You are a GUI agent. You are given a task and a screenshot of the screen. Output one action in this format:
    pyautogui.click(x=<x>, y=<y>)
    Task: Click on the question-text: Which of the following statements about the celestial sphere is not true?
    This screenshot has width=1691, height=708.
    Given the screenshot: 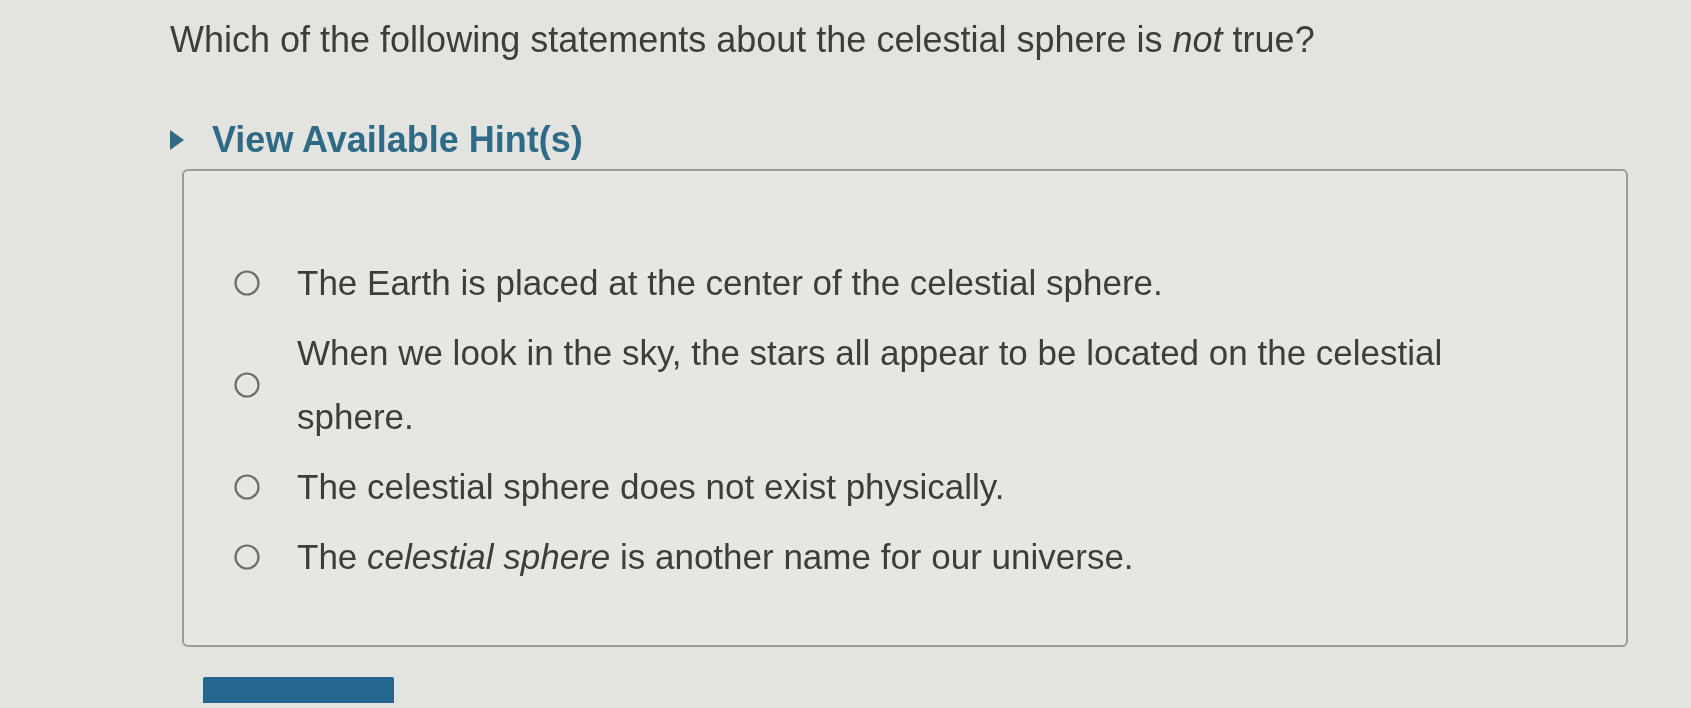 What is the action you would take?
    pyautogui.click(x=742, y=40)
    